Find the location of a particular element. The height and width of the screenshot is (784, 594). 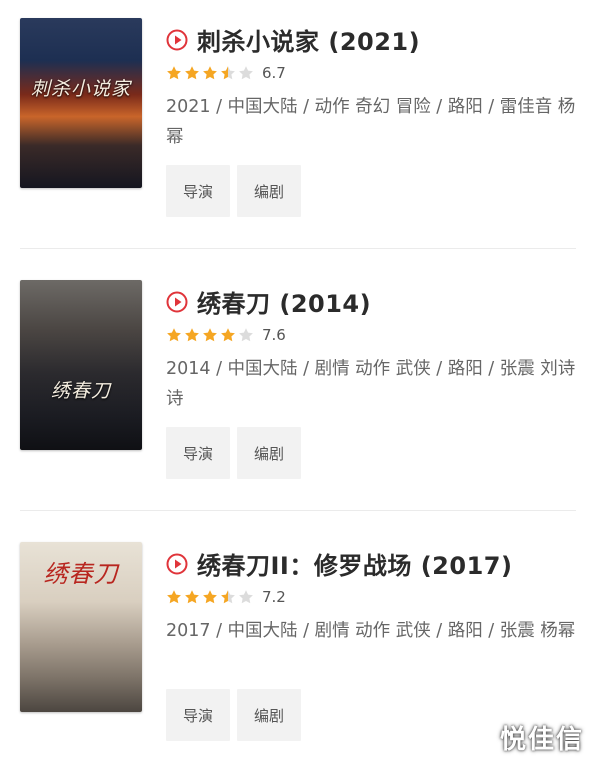

watermark-text: 悦佳信 is located at coordinates (541, 740).